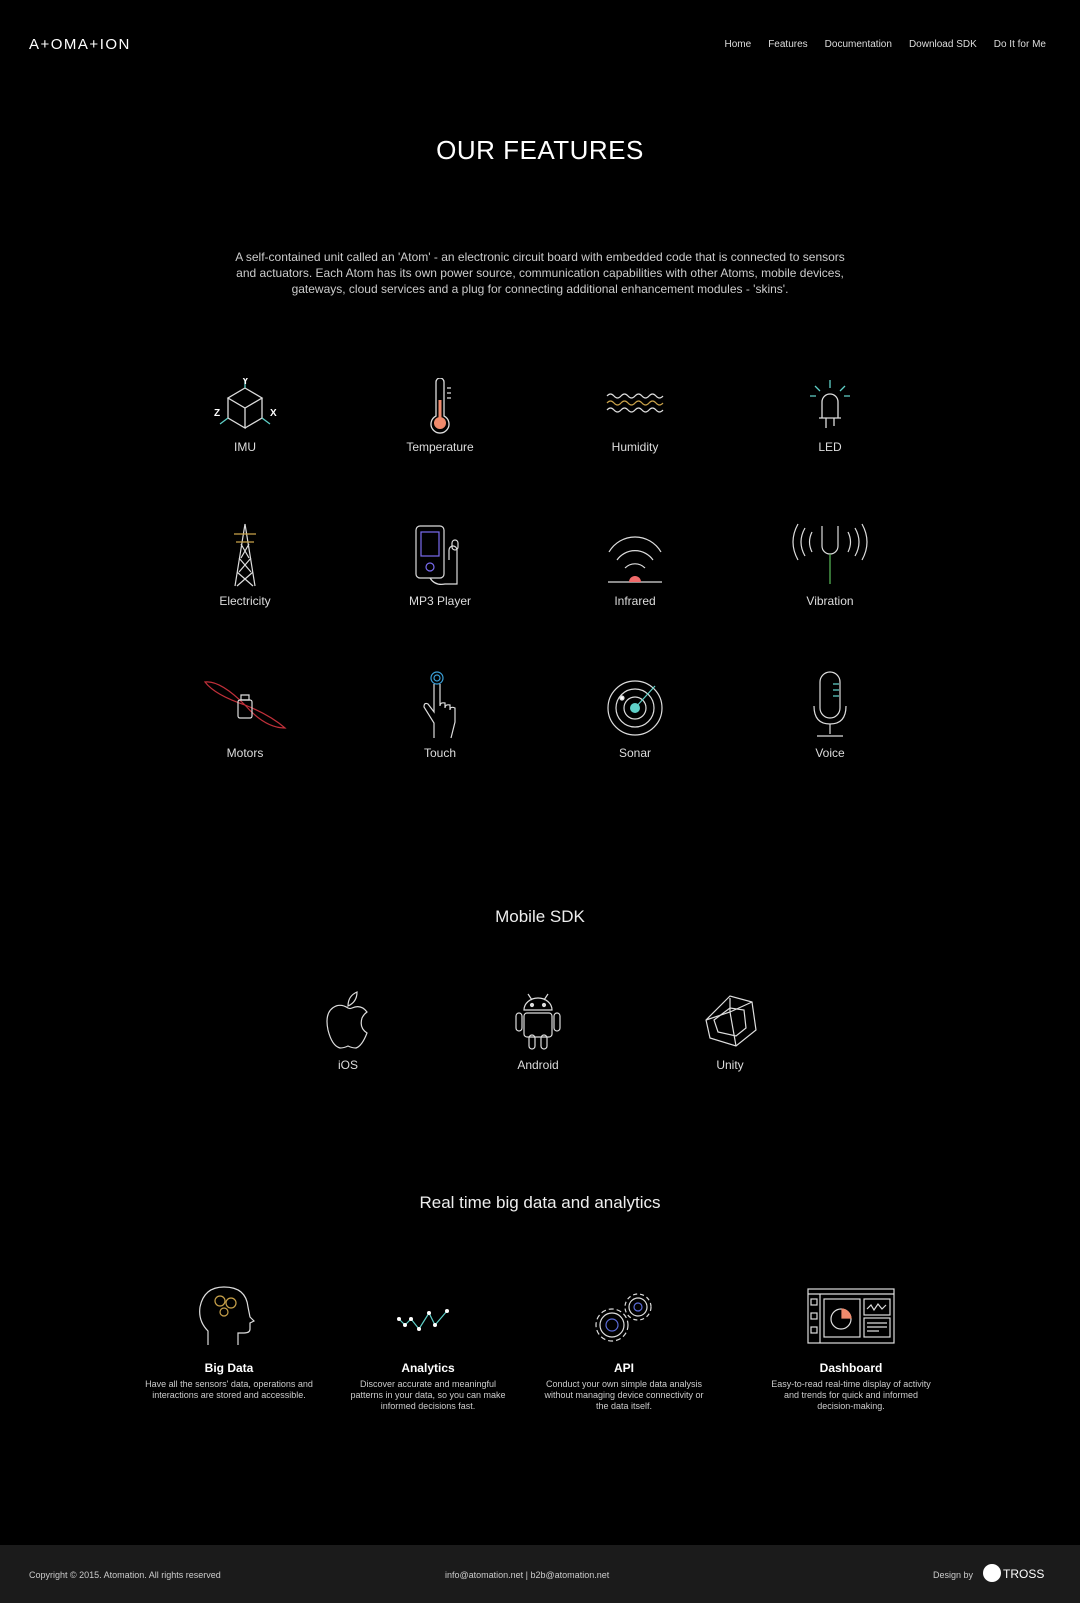 This screenshot has width=1080, height=1603. What do you see at coordinates (80, 44) in the screenshot?
I see `logo: A+OMA+ION` at bounding box center [80, 44].